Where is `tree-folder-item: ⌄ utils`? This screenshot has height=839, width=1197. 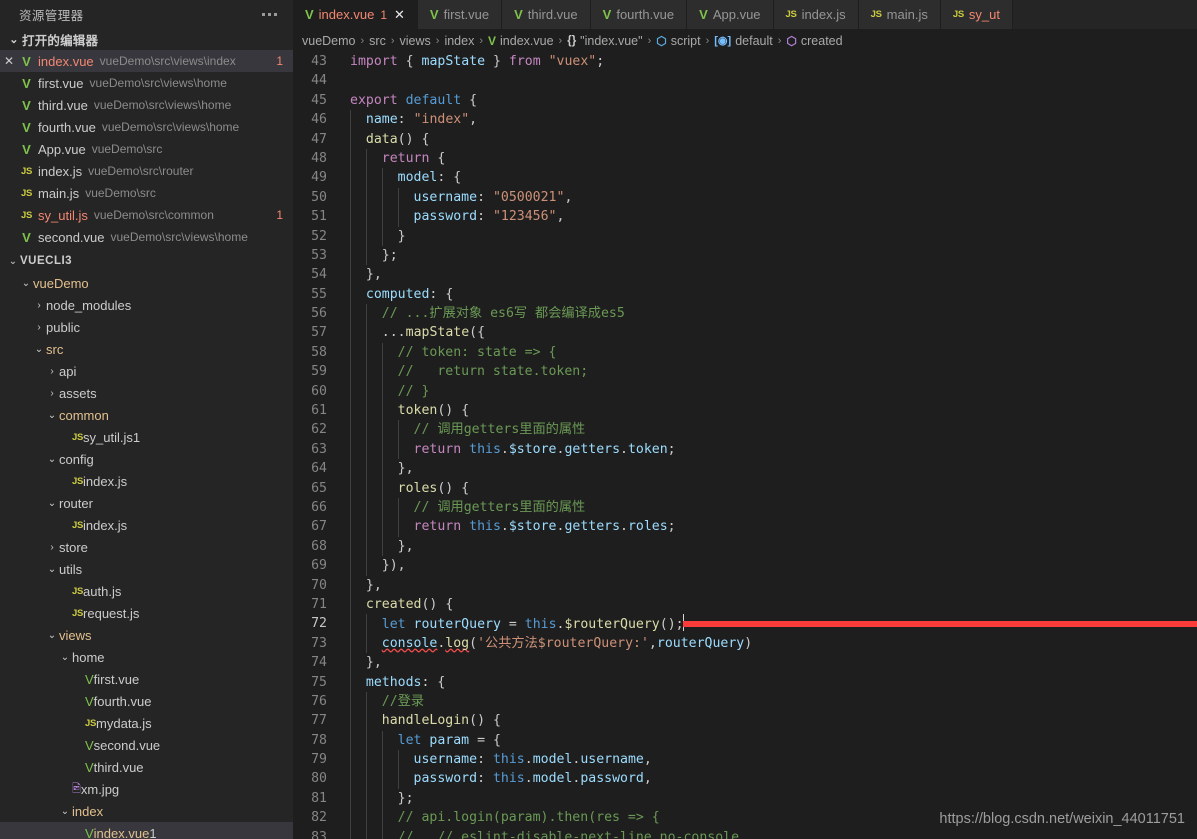
tree-folder-item: ⌄ utils is located at coordinates (146, 569).